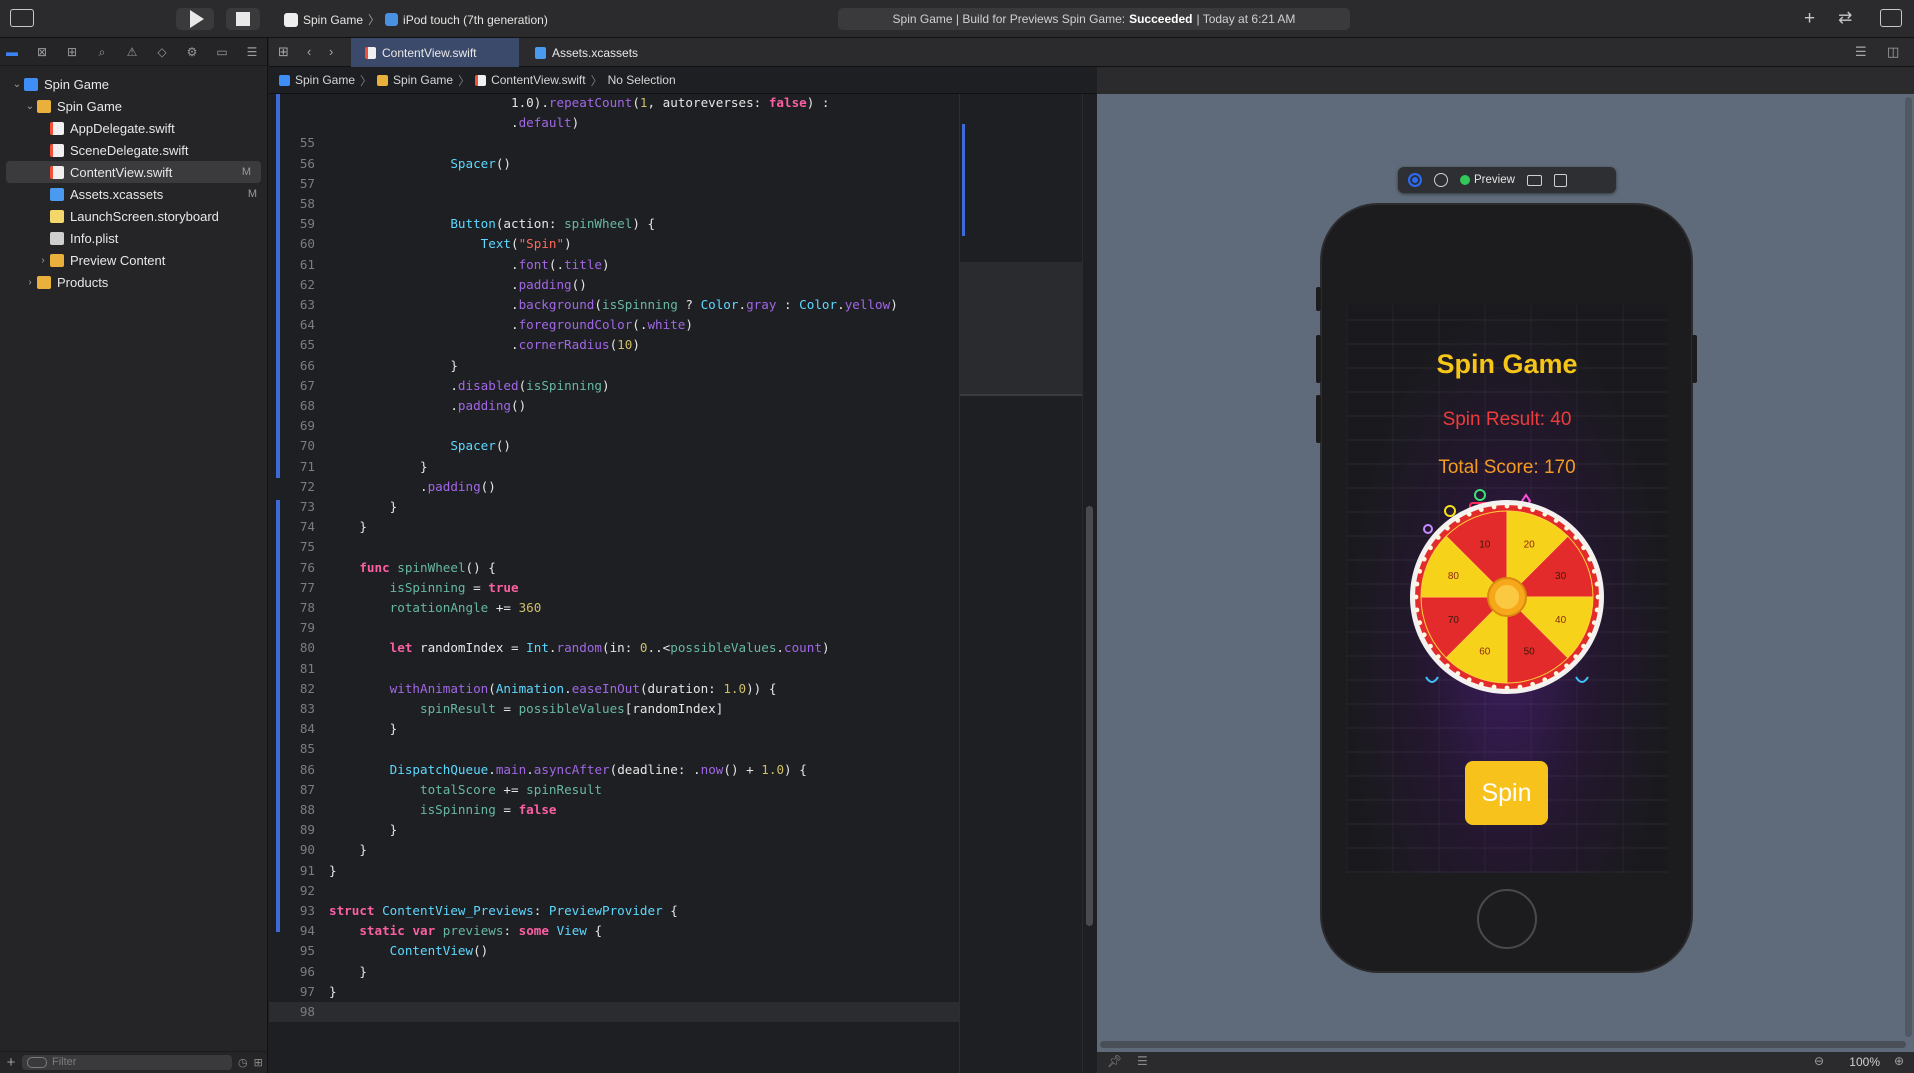 This screenshot has height=1073, width=1914. What do you see at coordinates (614, 386) in the screenshot?
I see `code-line: 67 .disabled(isSpinning)` at bounding box center [614, 386].